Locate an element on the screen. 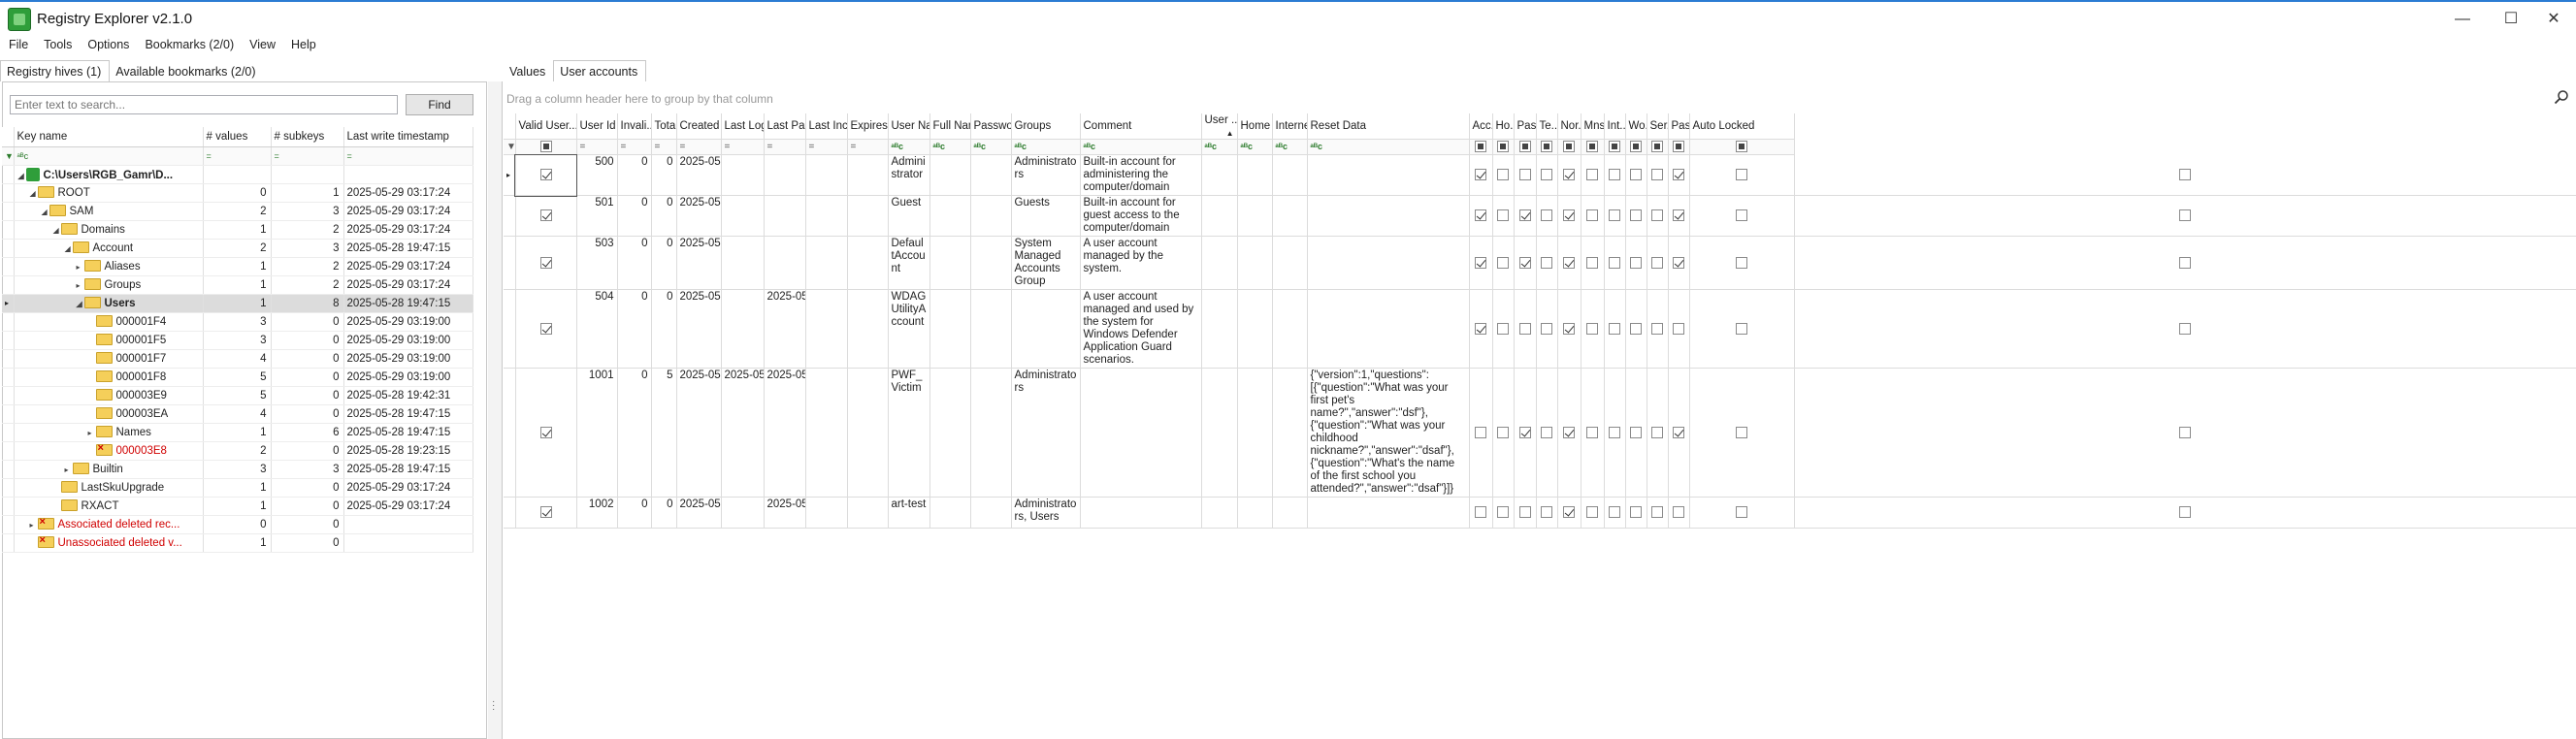 This screenshot has height=739, width=2576. filter-cell is located at coordinates (1569, 147).